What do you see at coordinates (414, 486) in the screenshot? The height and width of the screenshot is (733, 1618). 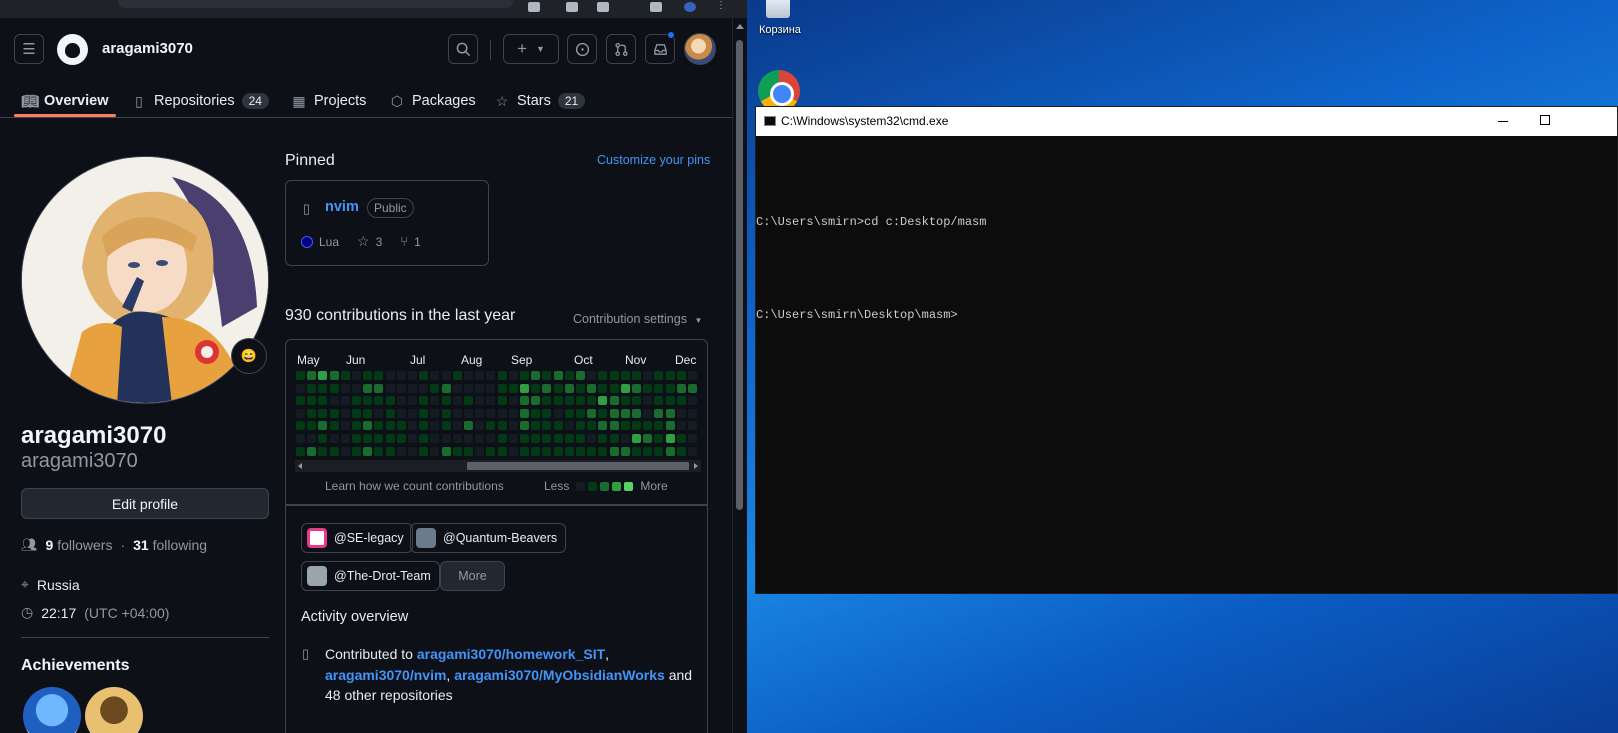 I see `learn-contributions-link: Learn how we count contributions` at bounding box center [414, 486].